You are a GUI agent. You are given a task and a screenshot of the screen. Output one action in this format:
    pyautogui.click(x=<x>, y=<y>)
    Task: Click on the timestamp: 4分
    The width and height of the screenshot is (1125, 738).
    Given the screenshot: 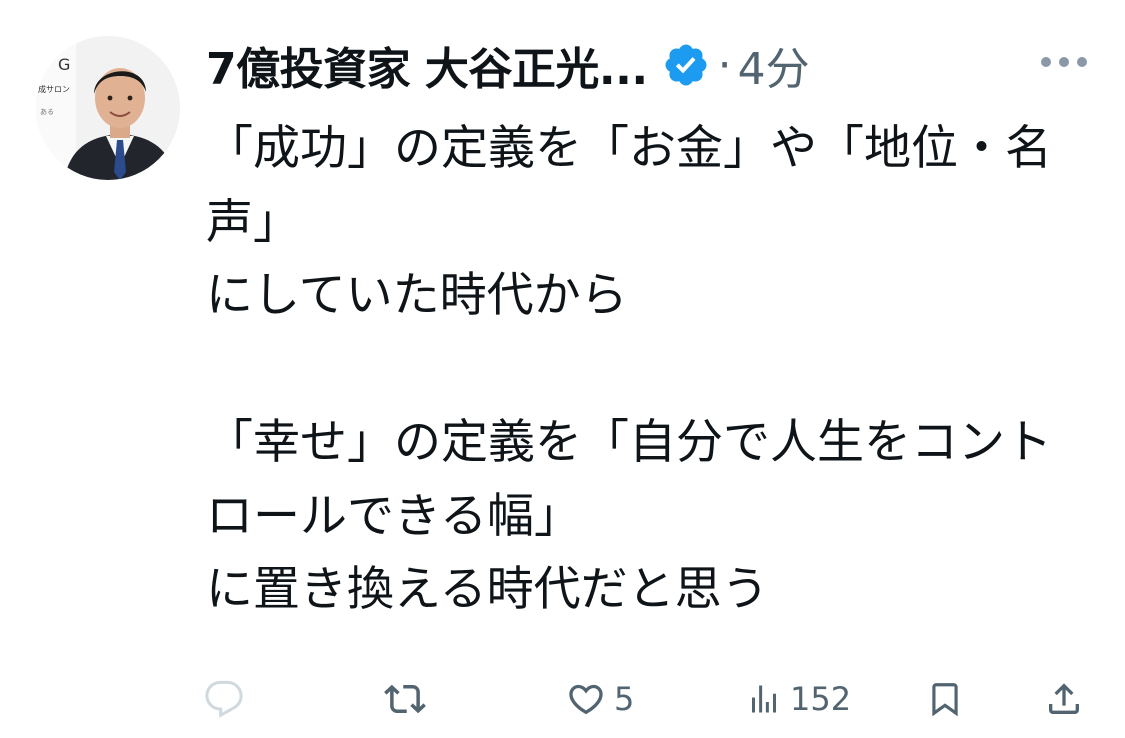 What is the action you would take?
    pyautogui.click(x=774, y=65)
    